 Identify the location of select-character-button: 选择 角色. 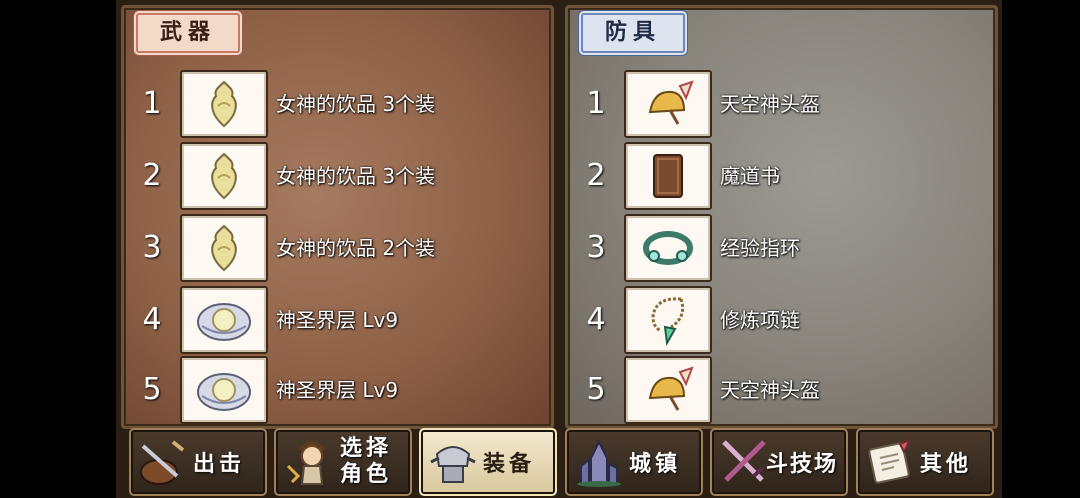
(343, 462).